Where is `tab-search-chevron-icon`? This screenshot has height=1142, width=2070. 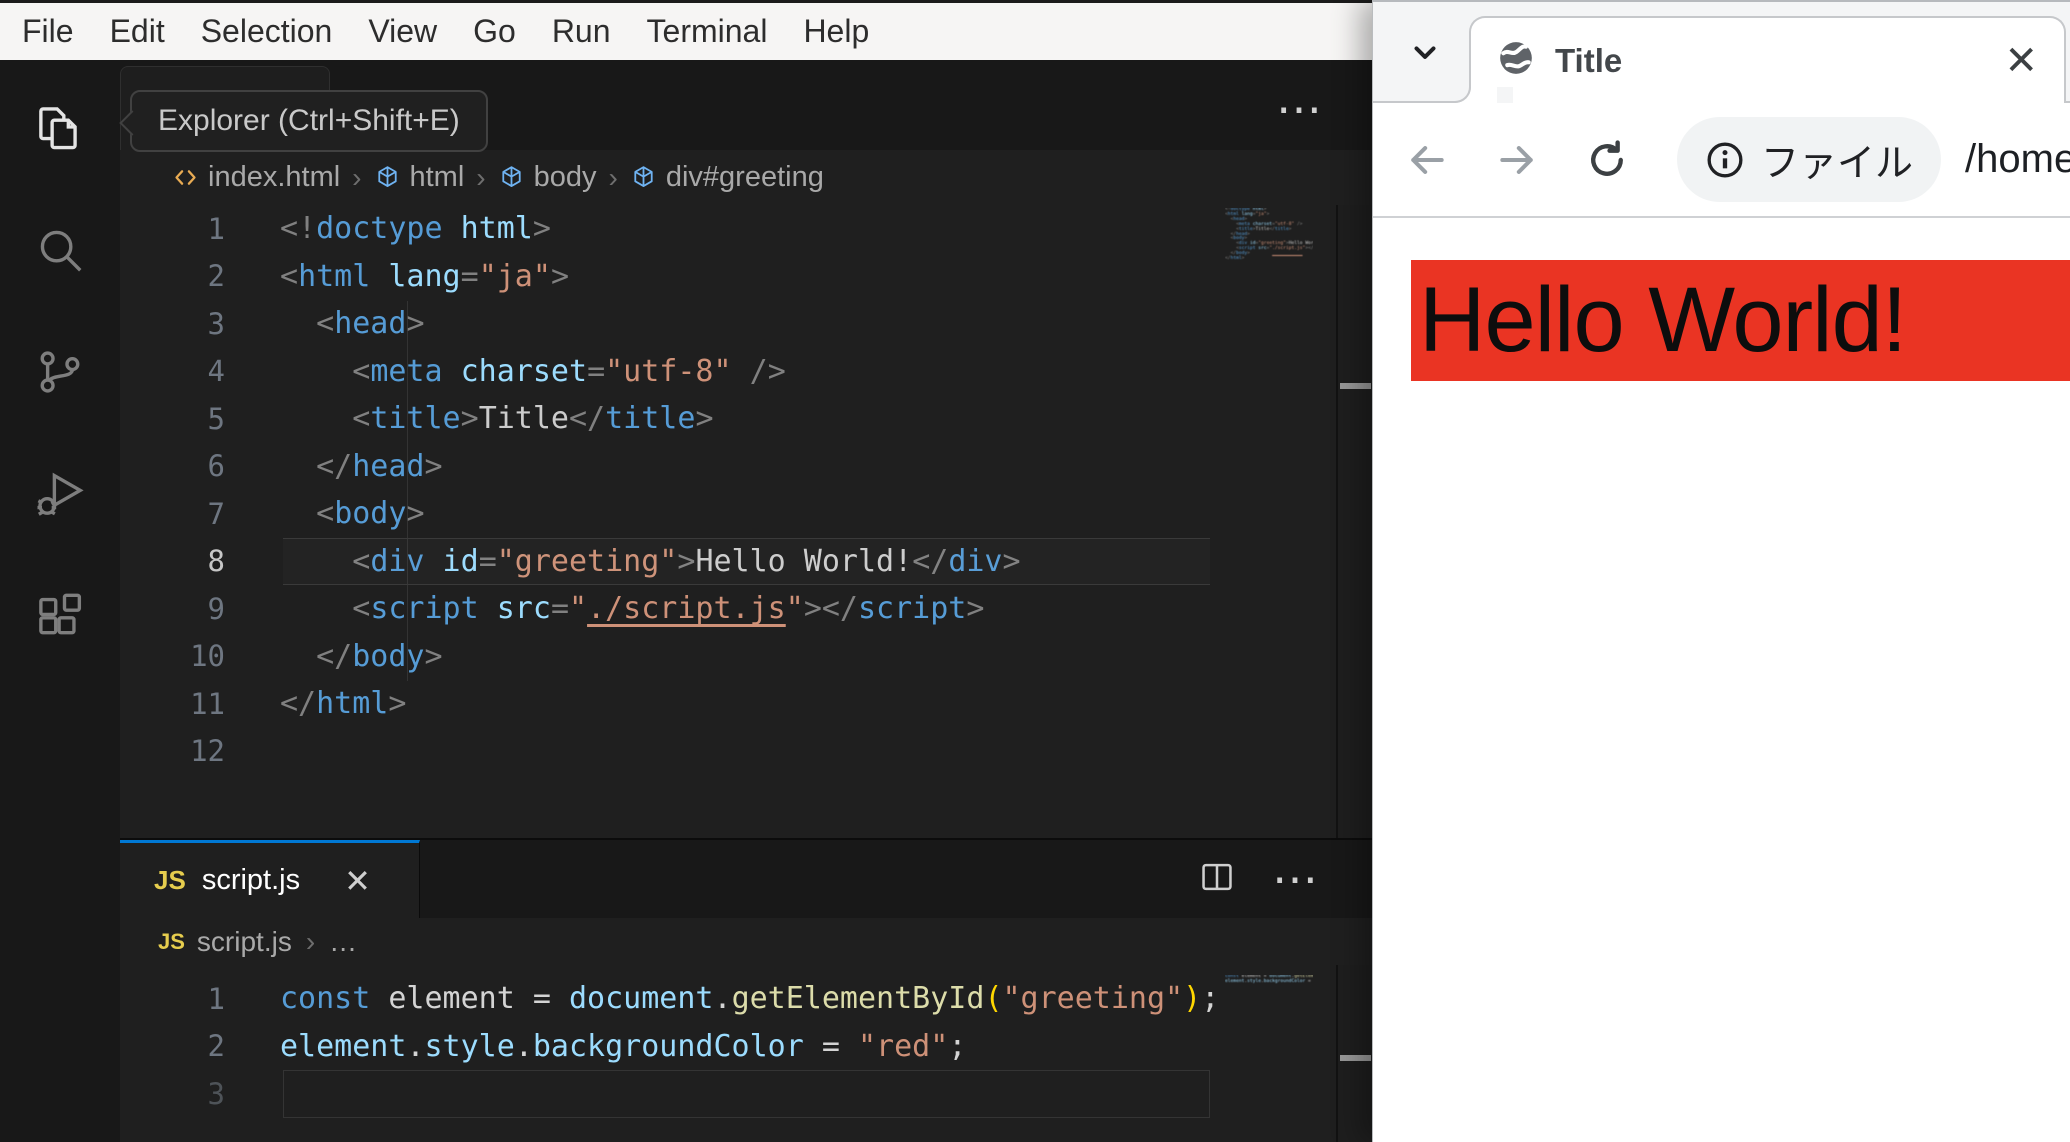
tab-search-chevron-icon is located at coordinates (1425, 52).